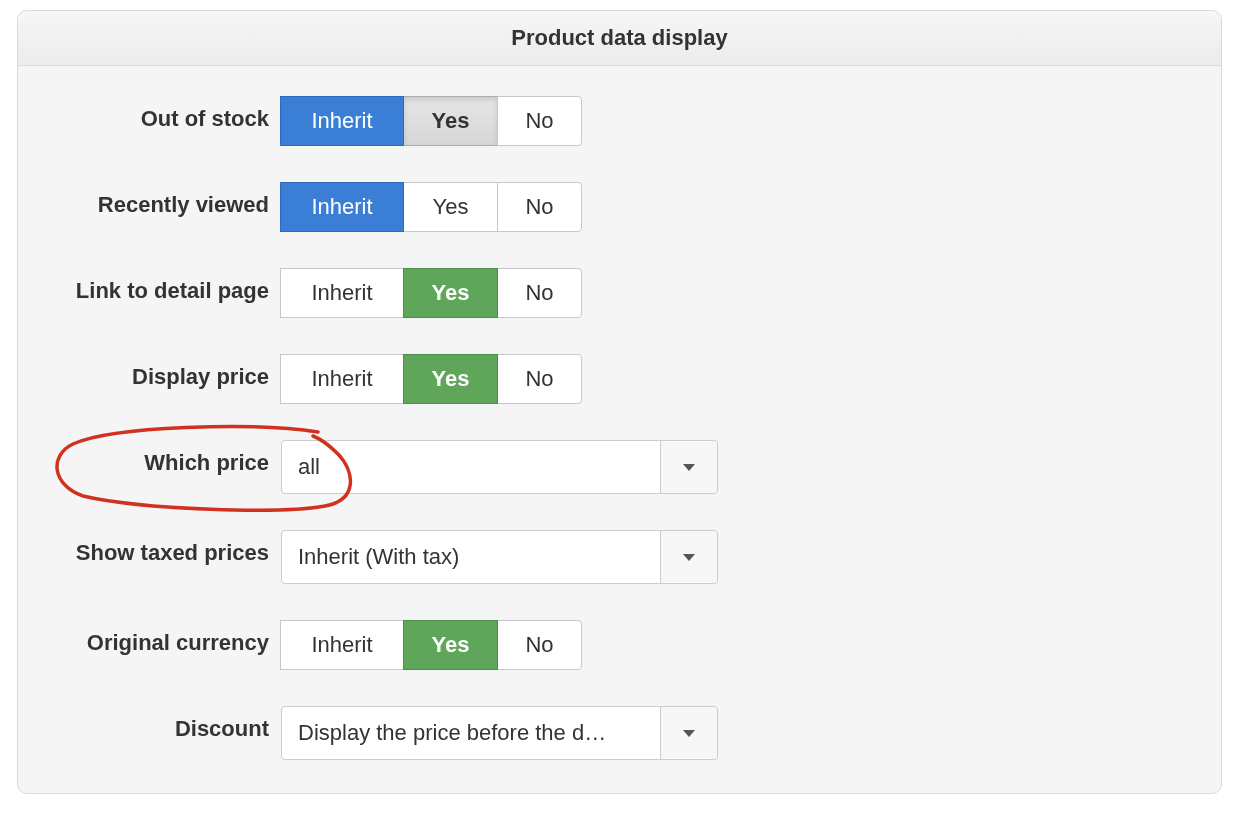  What do you see at coordinates (206, 463) in the screenshot?
I see `field-label: Which price` at bounding box center [206, 463].